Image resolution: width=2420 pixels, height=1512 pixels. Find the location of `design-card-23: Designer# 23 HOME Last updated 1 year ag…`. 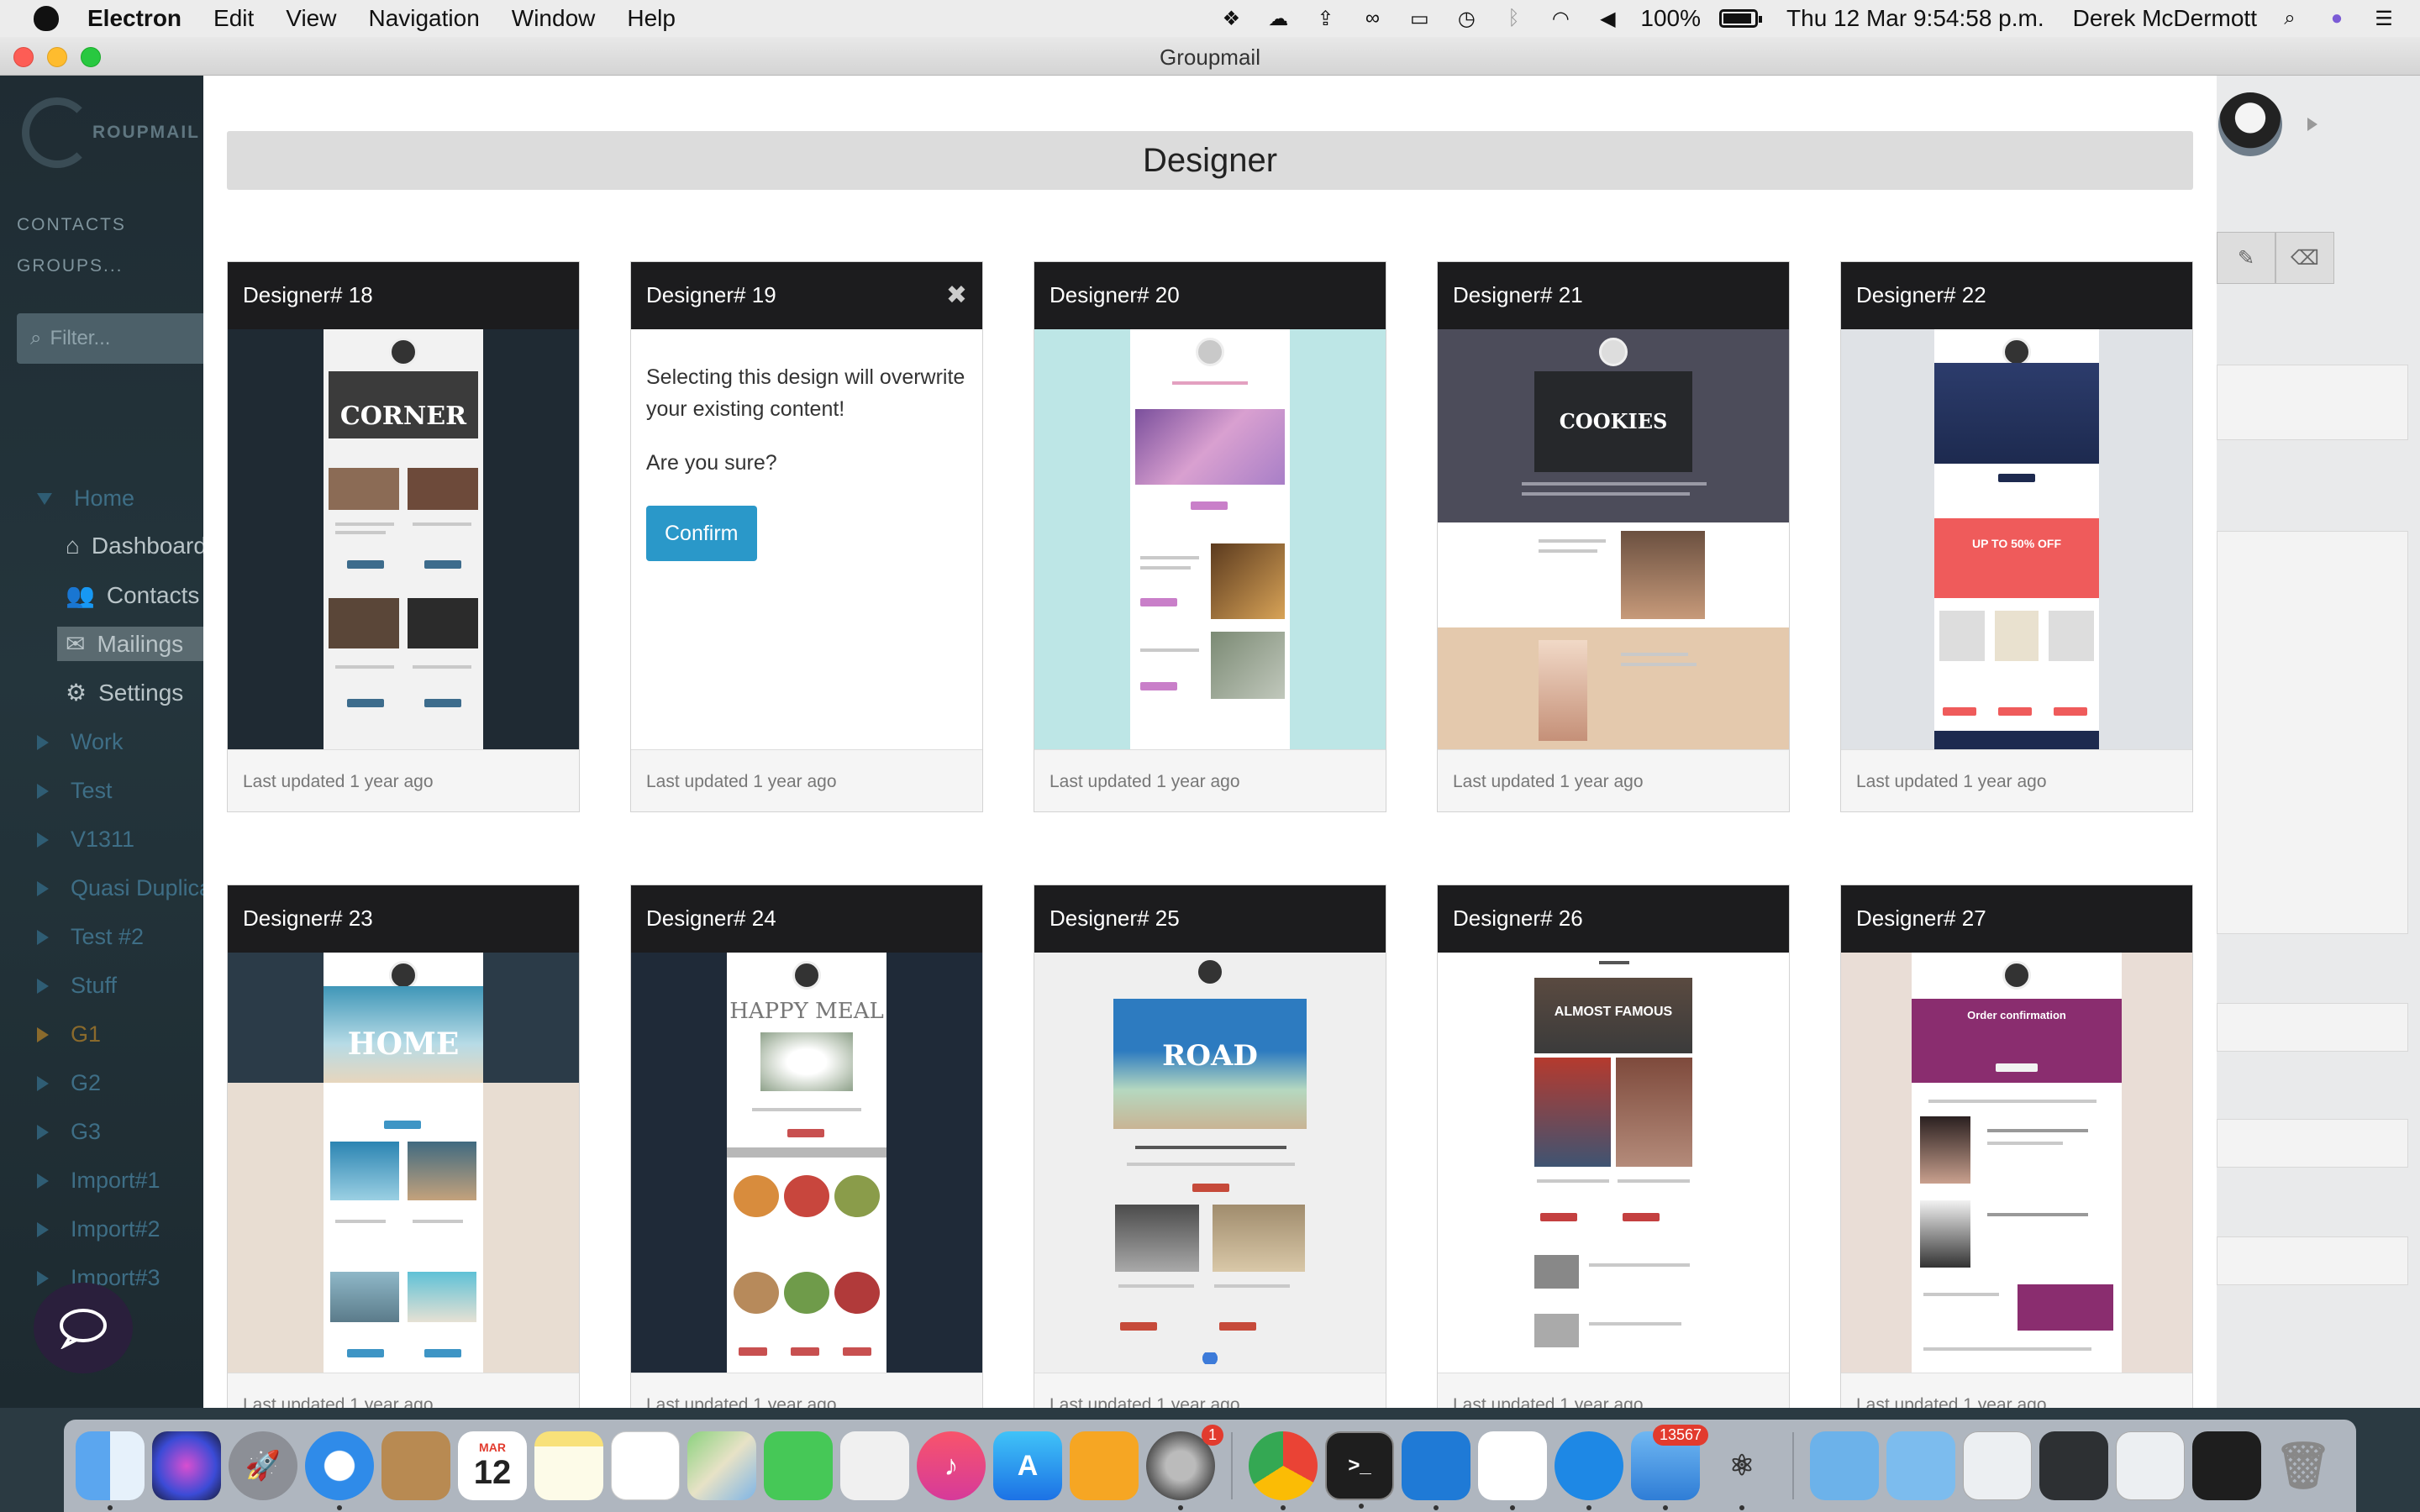

design-card-23: Designer# 23 HOME Last updated 1 year ag… is located at coordinates (404, 1146).